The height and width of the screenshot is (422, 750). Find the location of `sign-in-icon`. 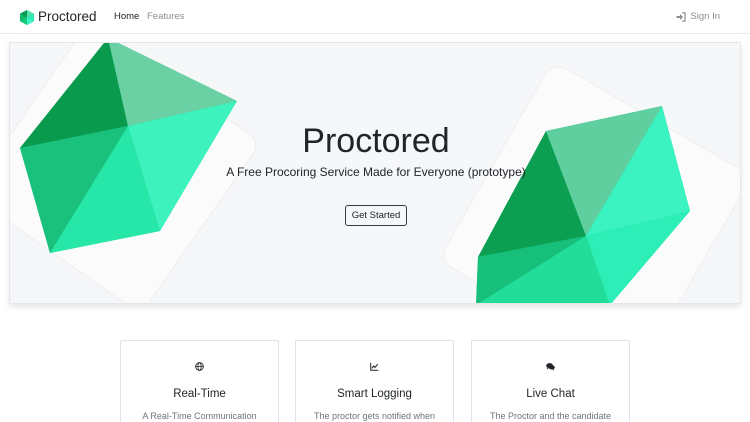

sign-in-icon is located at coordinates (681, 17).